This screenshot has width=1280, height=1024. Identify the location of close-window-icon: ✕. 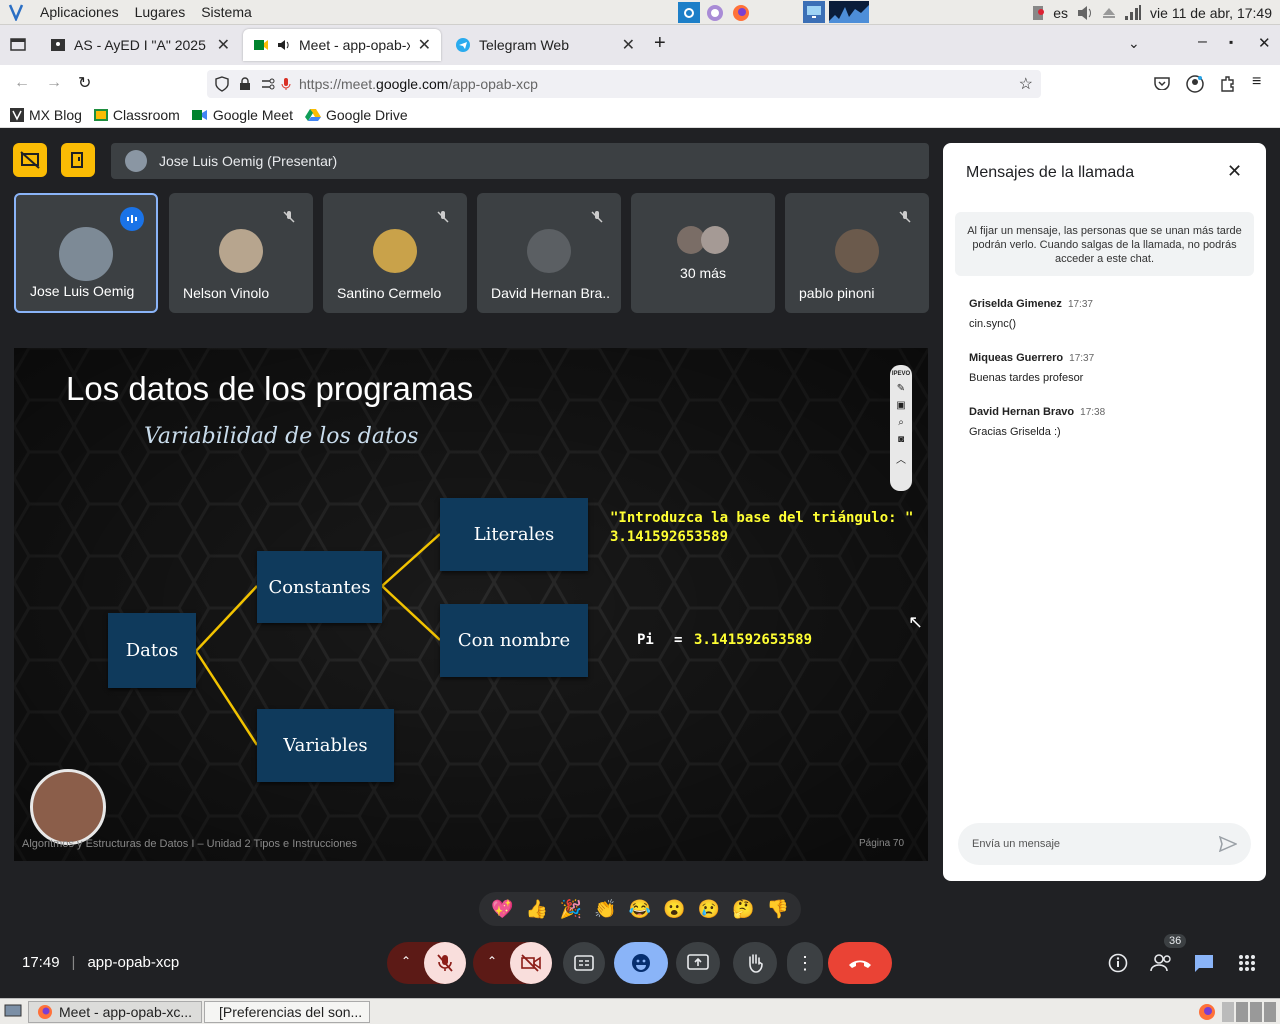
(1264, 43).